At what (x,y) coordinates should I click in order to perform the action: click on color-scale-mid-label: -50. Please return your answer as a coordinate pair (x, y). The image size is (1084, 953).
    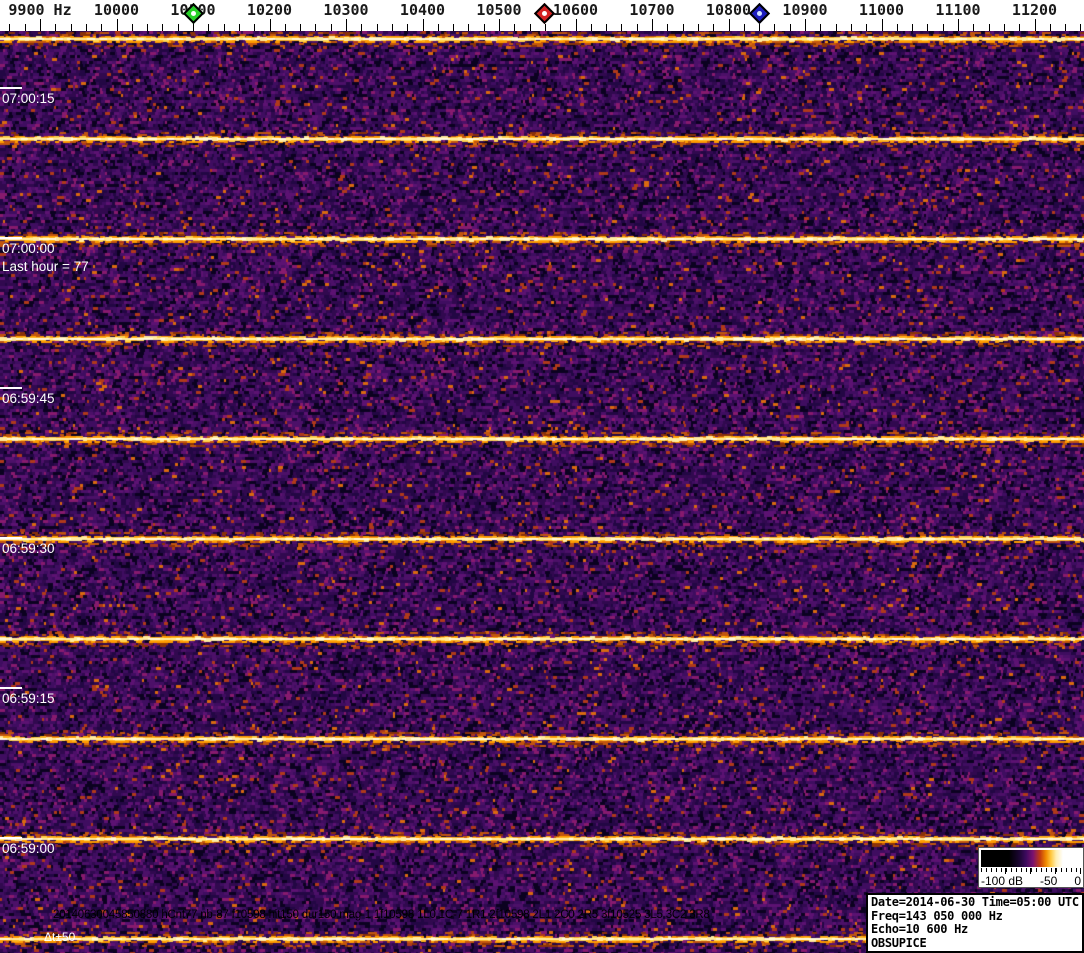
    Looking at the image, I should click on (1049, 881).